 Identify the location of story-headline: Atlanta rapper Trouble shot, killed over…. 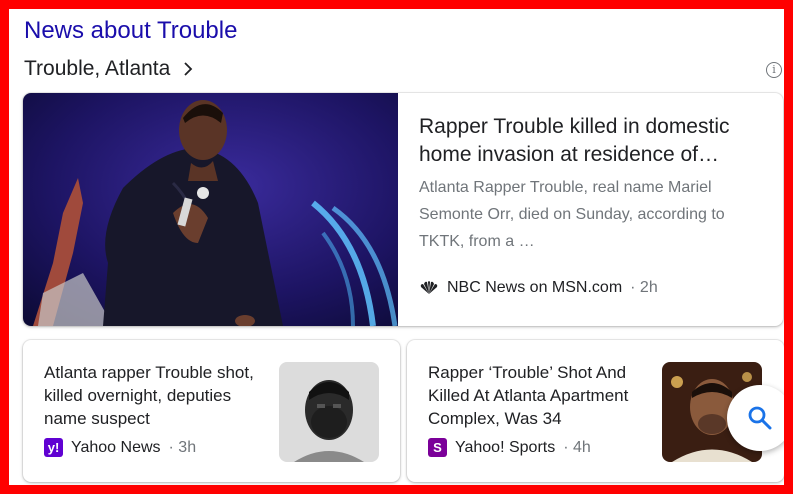
(154, 395).